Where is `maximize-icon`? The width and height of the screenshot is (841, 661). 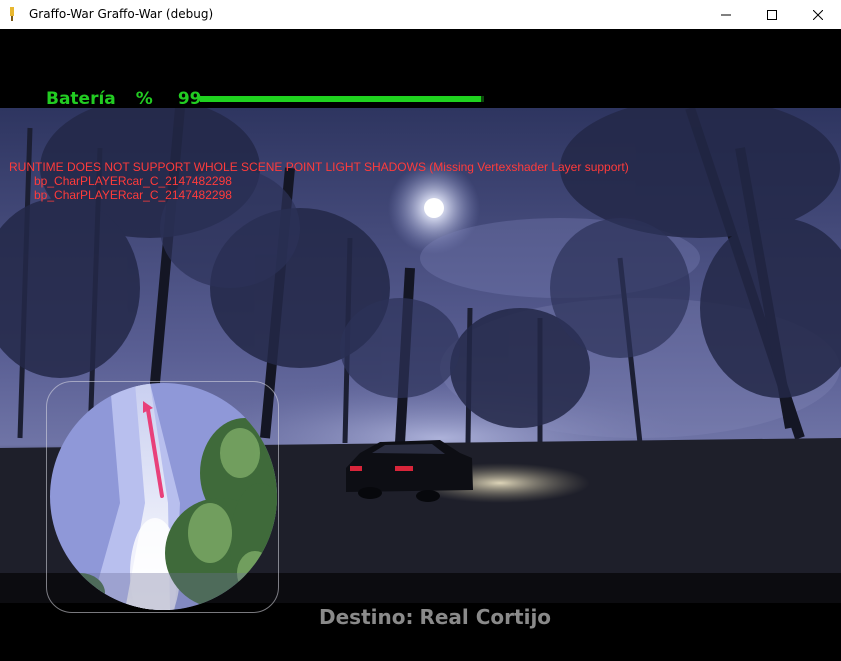 maximize-icon is located at coordinates (772, 14).